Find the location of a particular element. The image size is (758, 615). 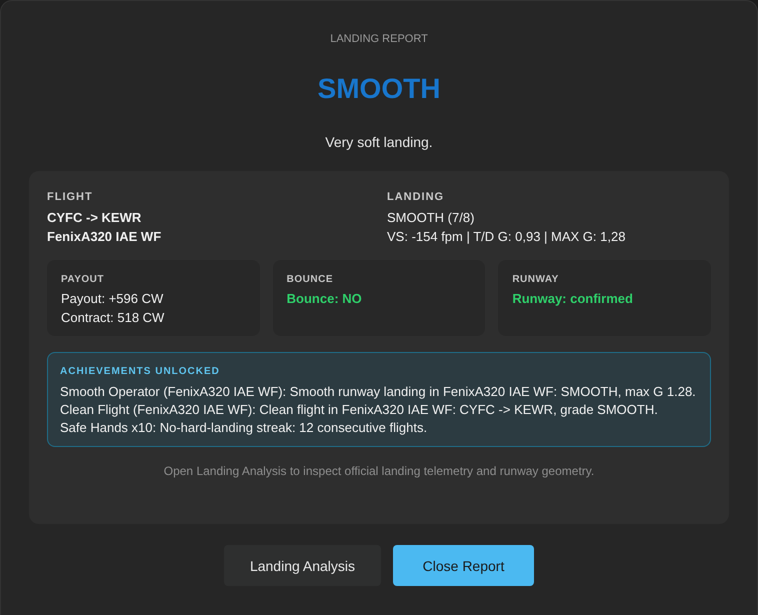

close-report-button: Close Report is located at coordinates (463, 565).